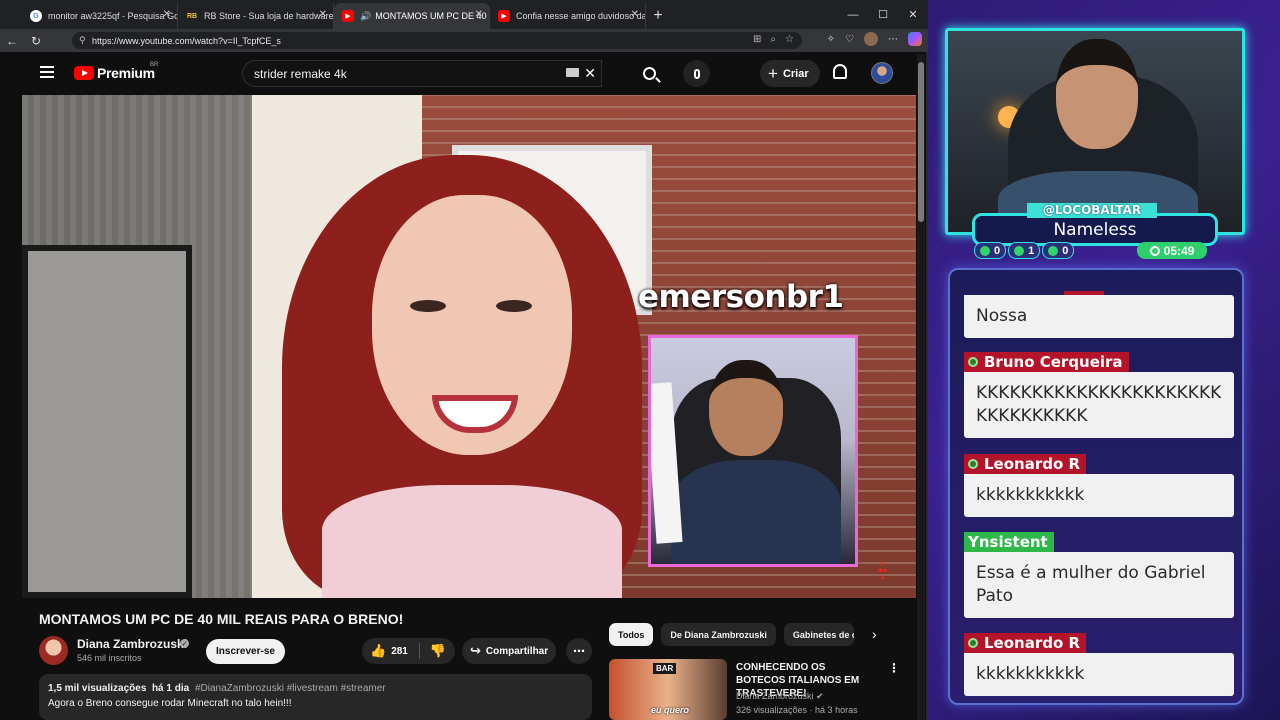  What do you see at coordinates (1009, 542) in the screenshot?
I see `chat-author: Ynsistent` at bounding box center [1009, 542].